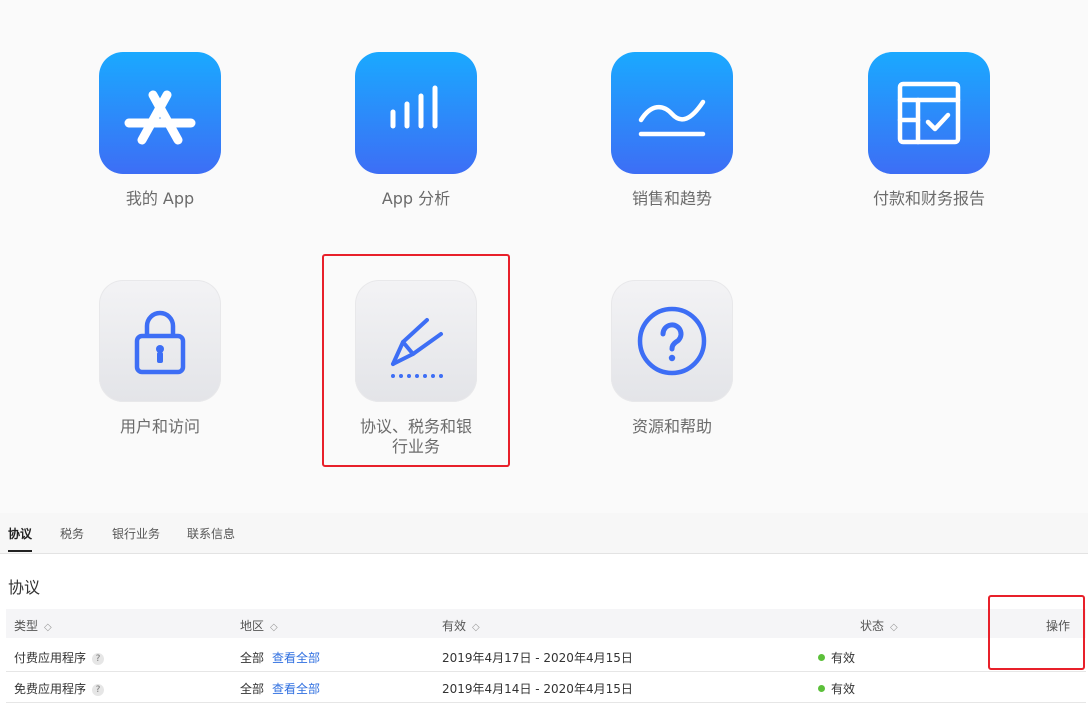 The height and width of the screenshot is (703, 1088). Describe the element at coordinates (546, 623) in the screenshot. I see `table-header: 类型 ◇ 地区 ◇ 有效 ◇ 状态 ◇ 操作` at that location.